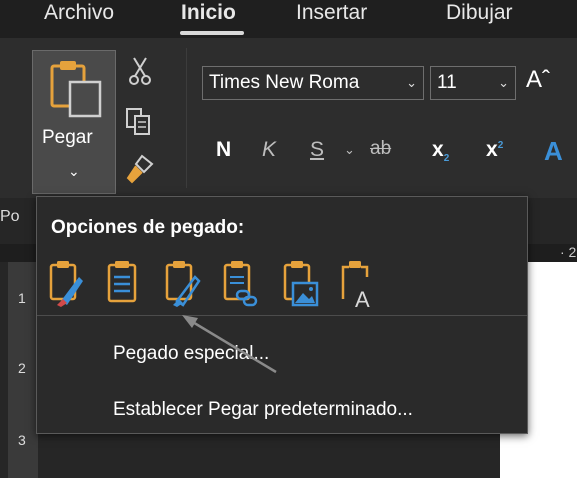  Describe the element at coordinates (139, 122) in the screenshot. I see `copy-icon` at that location.